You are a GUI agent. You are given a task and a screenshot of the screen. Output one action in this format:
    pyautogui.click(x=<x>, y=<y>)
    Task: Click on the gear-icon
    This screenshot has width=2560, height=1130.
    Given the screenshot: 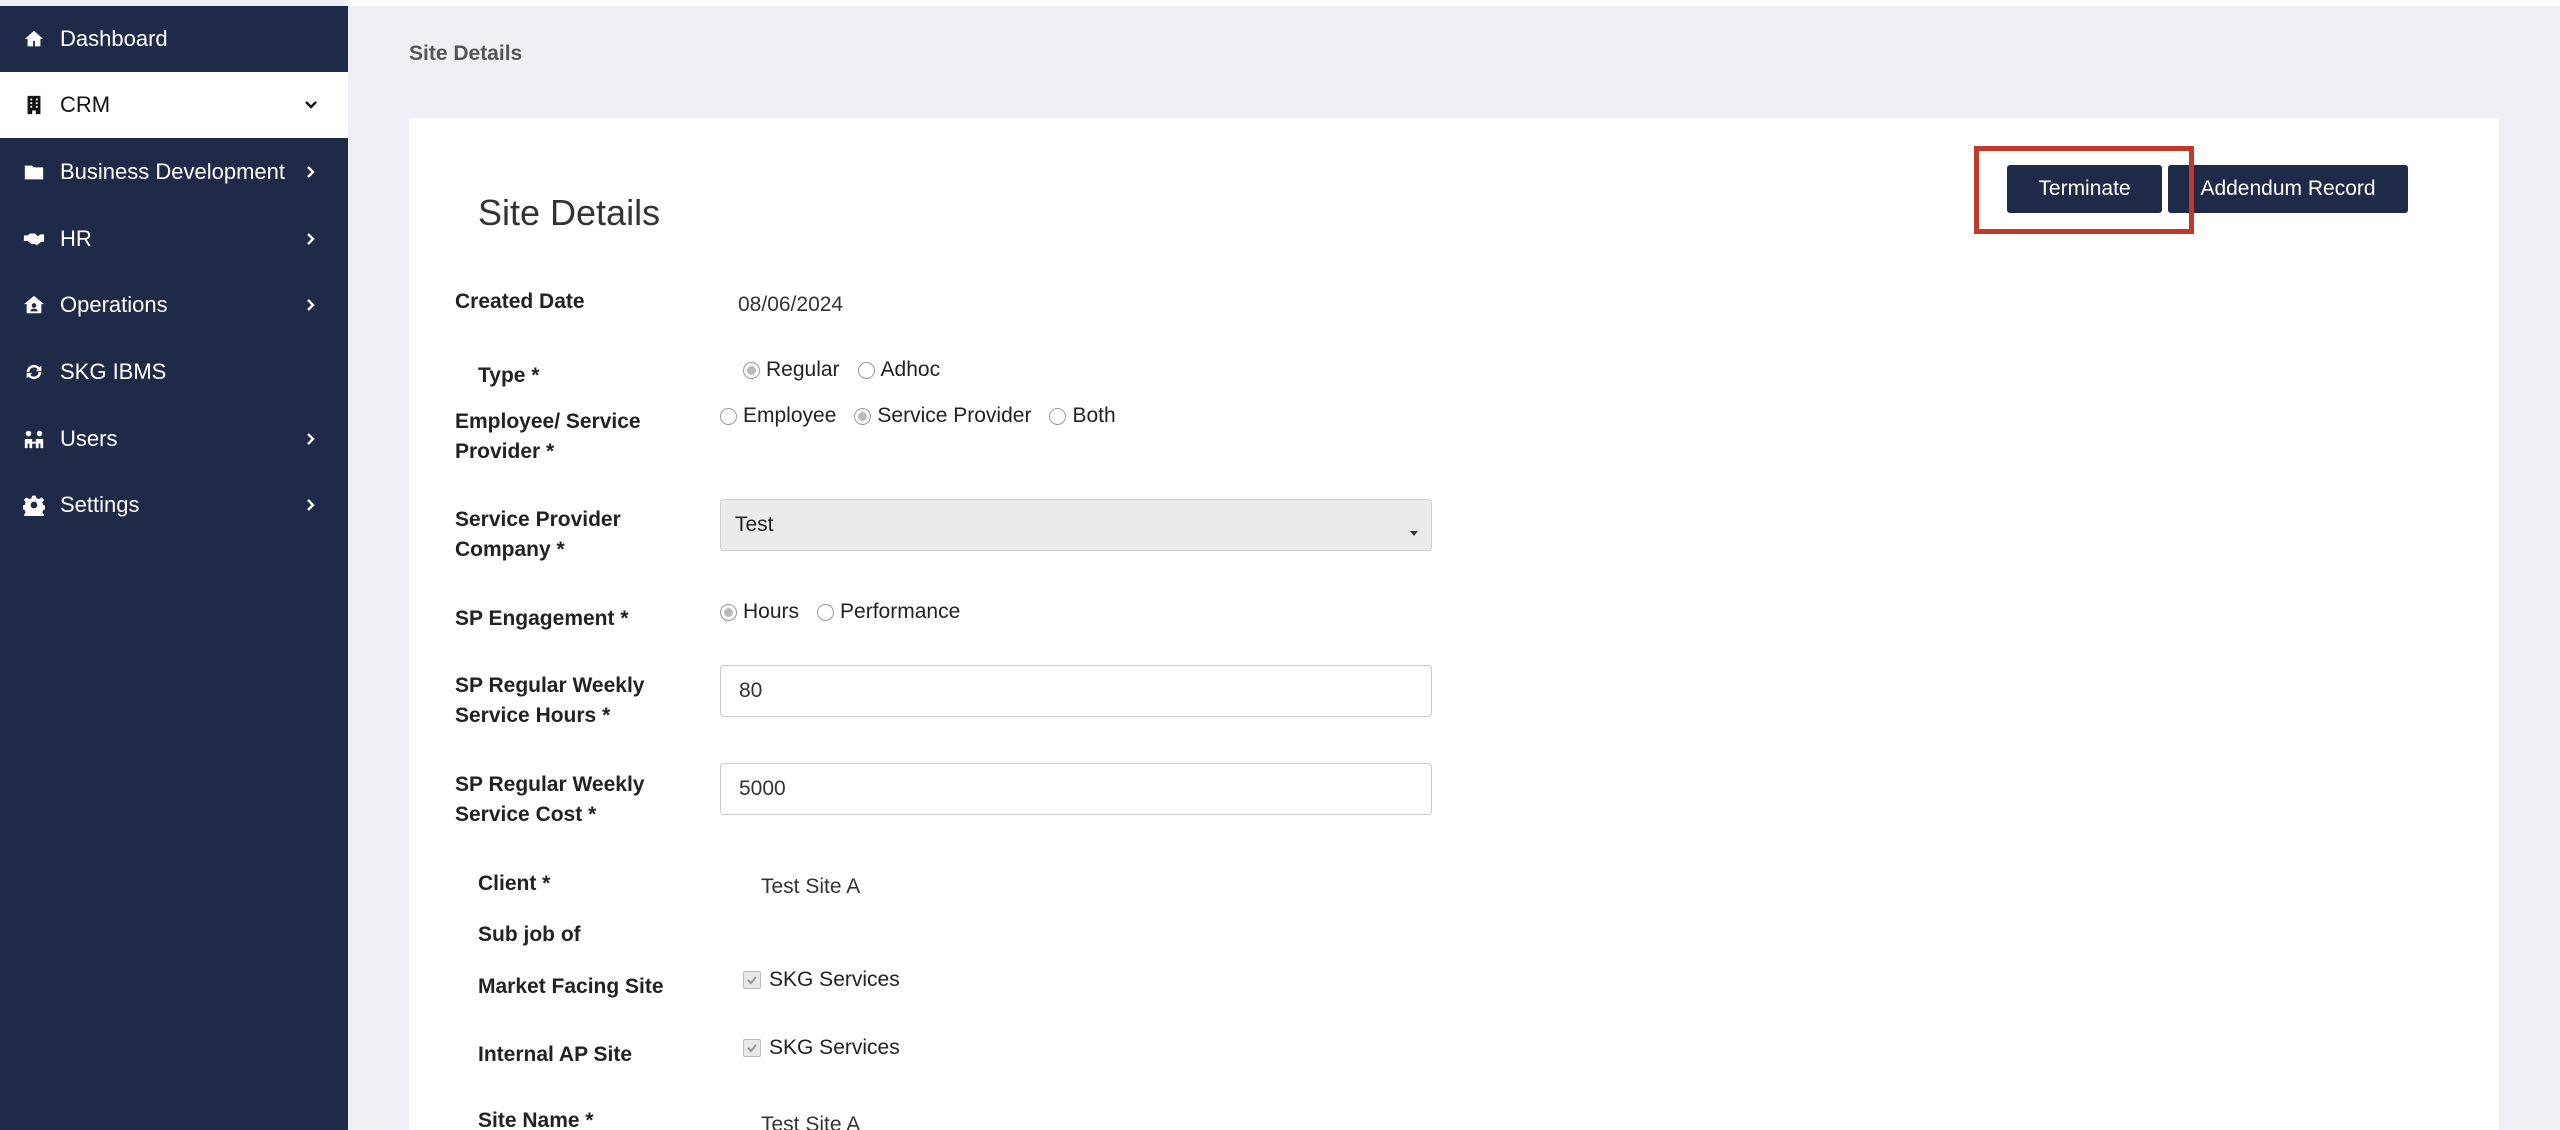 What is the action you would take?
    pyautogui.click(x=34, y=505)
    